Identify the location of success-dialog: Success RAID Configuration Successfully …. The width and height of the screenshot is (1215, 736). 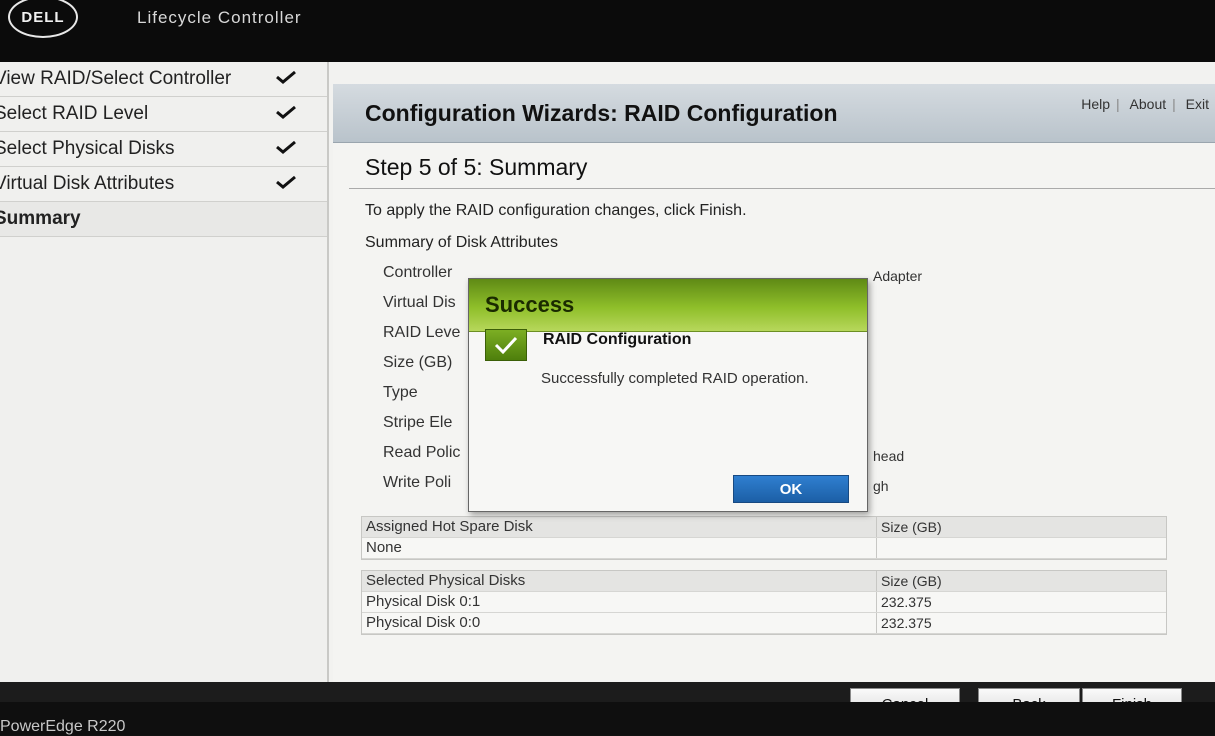
(668, 395).